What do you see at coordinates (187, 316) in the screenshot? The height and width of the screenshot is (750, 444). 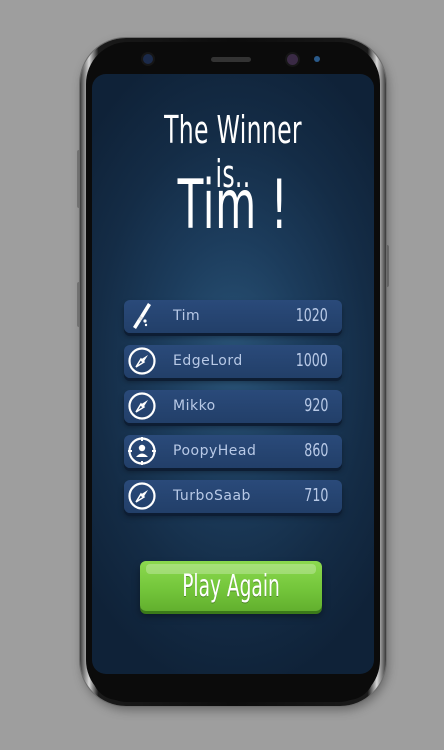 I see `player-name: Tim` at bounding box center [187, 316].